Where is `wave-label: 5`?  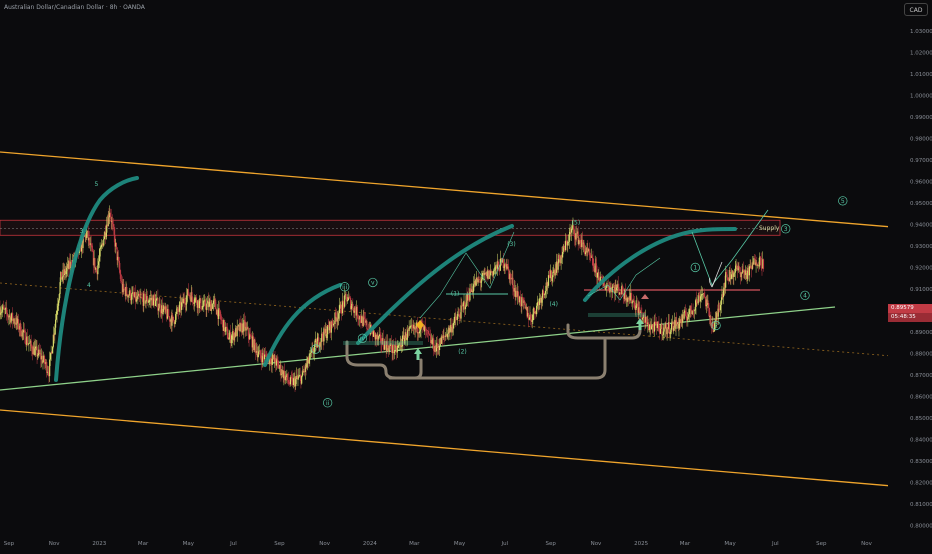 wave-label: 5 is located at coordinates (96, 184).